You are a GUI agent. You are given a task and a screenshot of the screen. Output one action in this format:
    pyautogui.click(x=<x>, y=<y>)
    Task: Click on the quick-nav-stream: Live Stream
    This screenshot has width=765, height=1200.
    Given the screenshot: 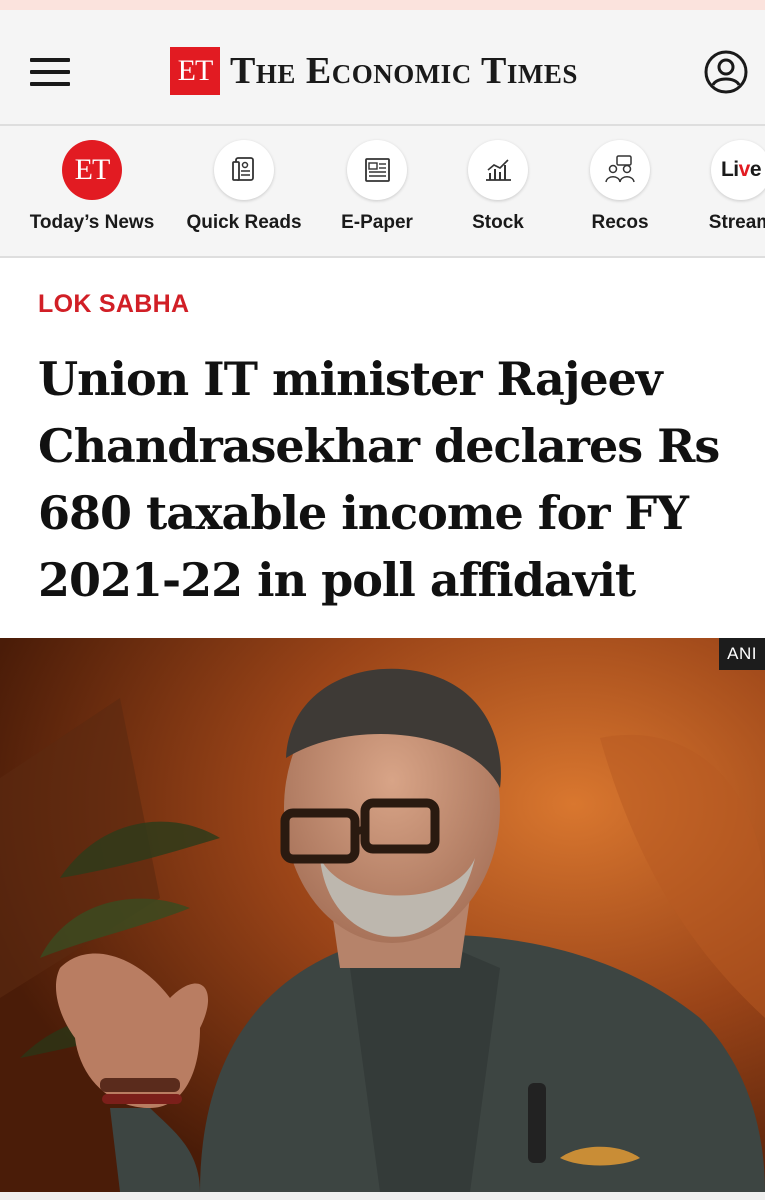 What is the action you would take?
    pyautogui.click(x=713, y=187)
    